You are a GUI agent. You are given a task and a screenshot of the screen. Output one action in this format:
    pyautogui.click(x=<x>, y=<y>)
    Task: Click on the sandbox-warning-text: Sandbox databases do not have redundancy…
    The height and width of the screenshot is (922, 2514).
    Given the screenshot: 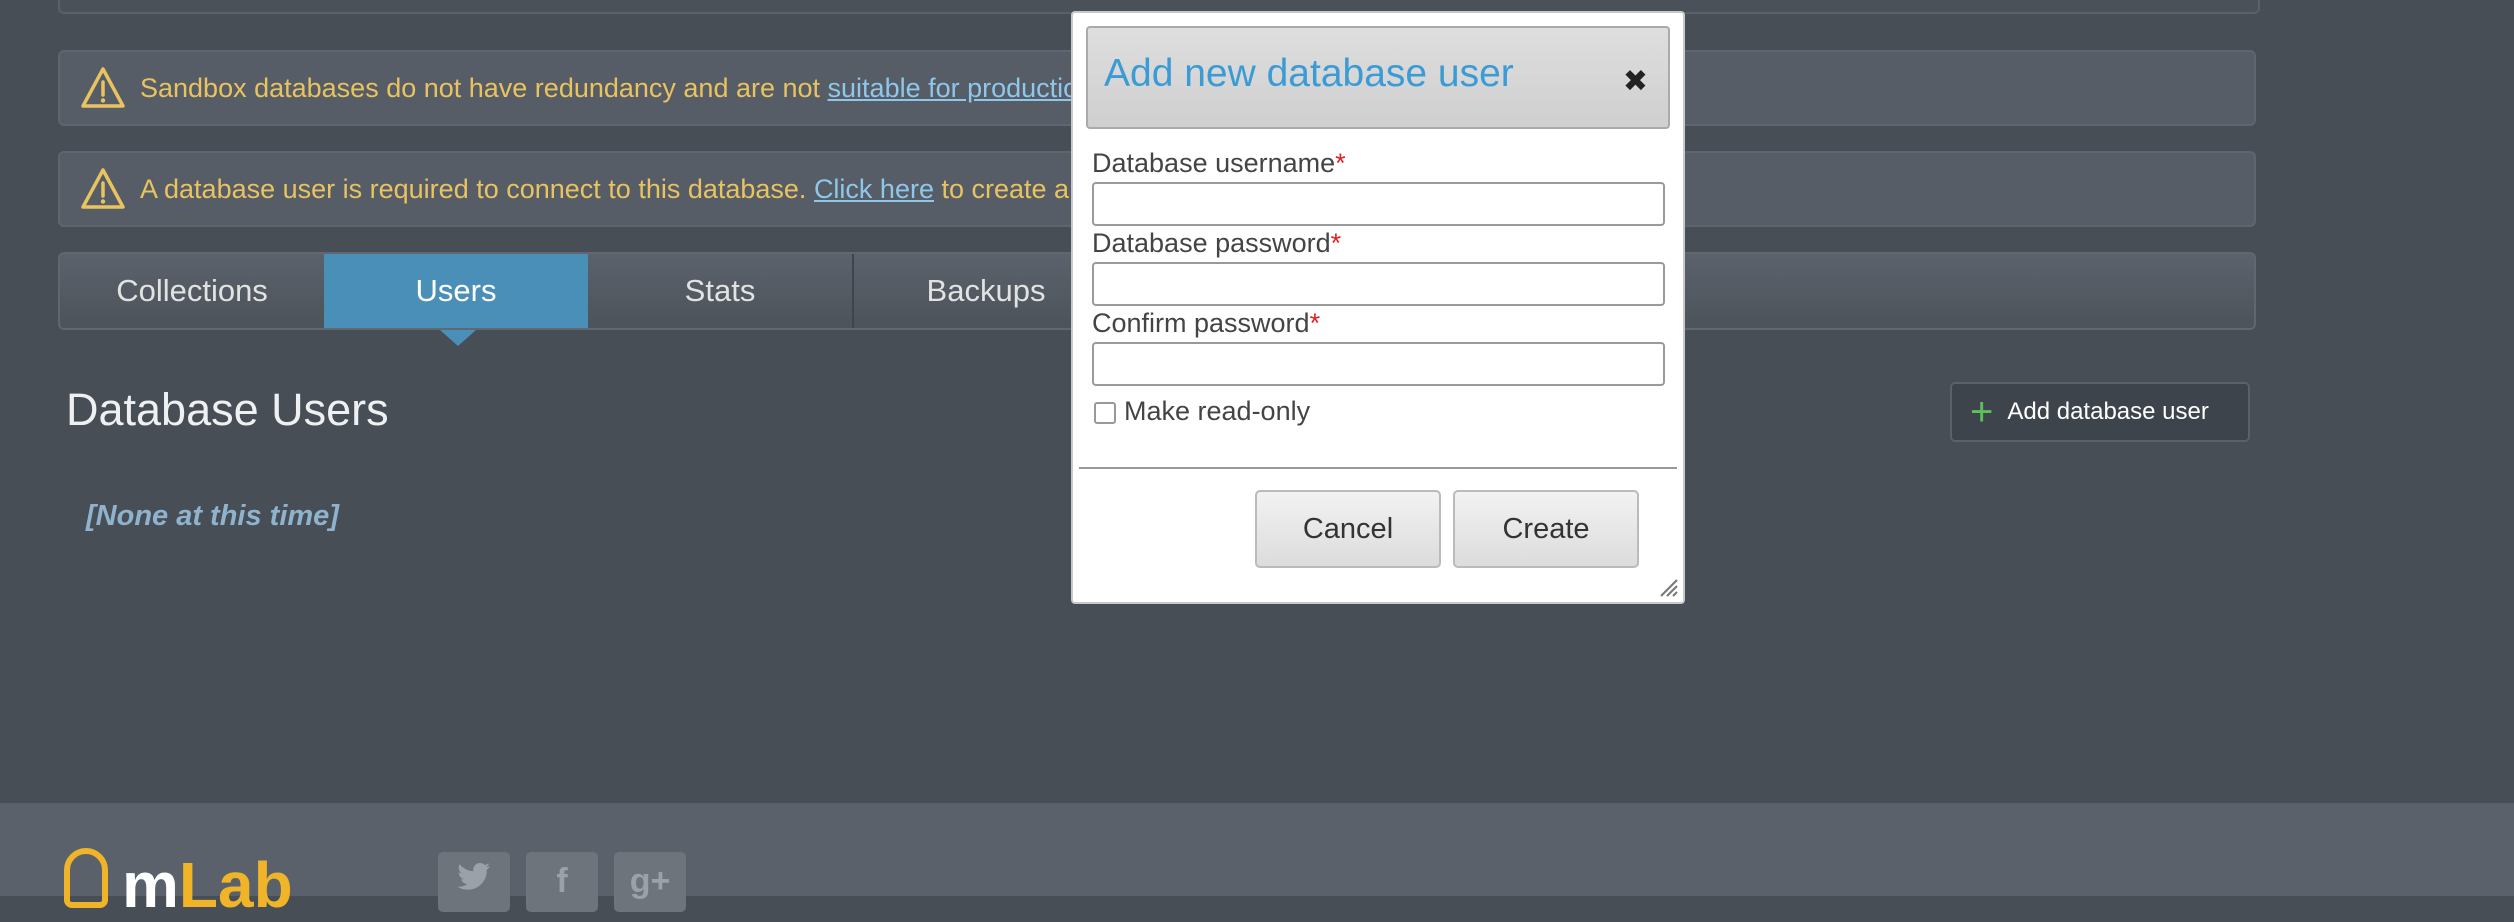 What is the action you would take?
    pyautogui.click(x=620, y=87)
    